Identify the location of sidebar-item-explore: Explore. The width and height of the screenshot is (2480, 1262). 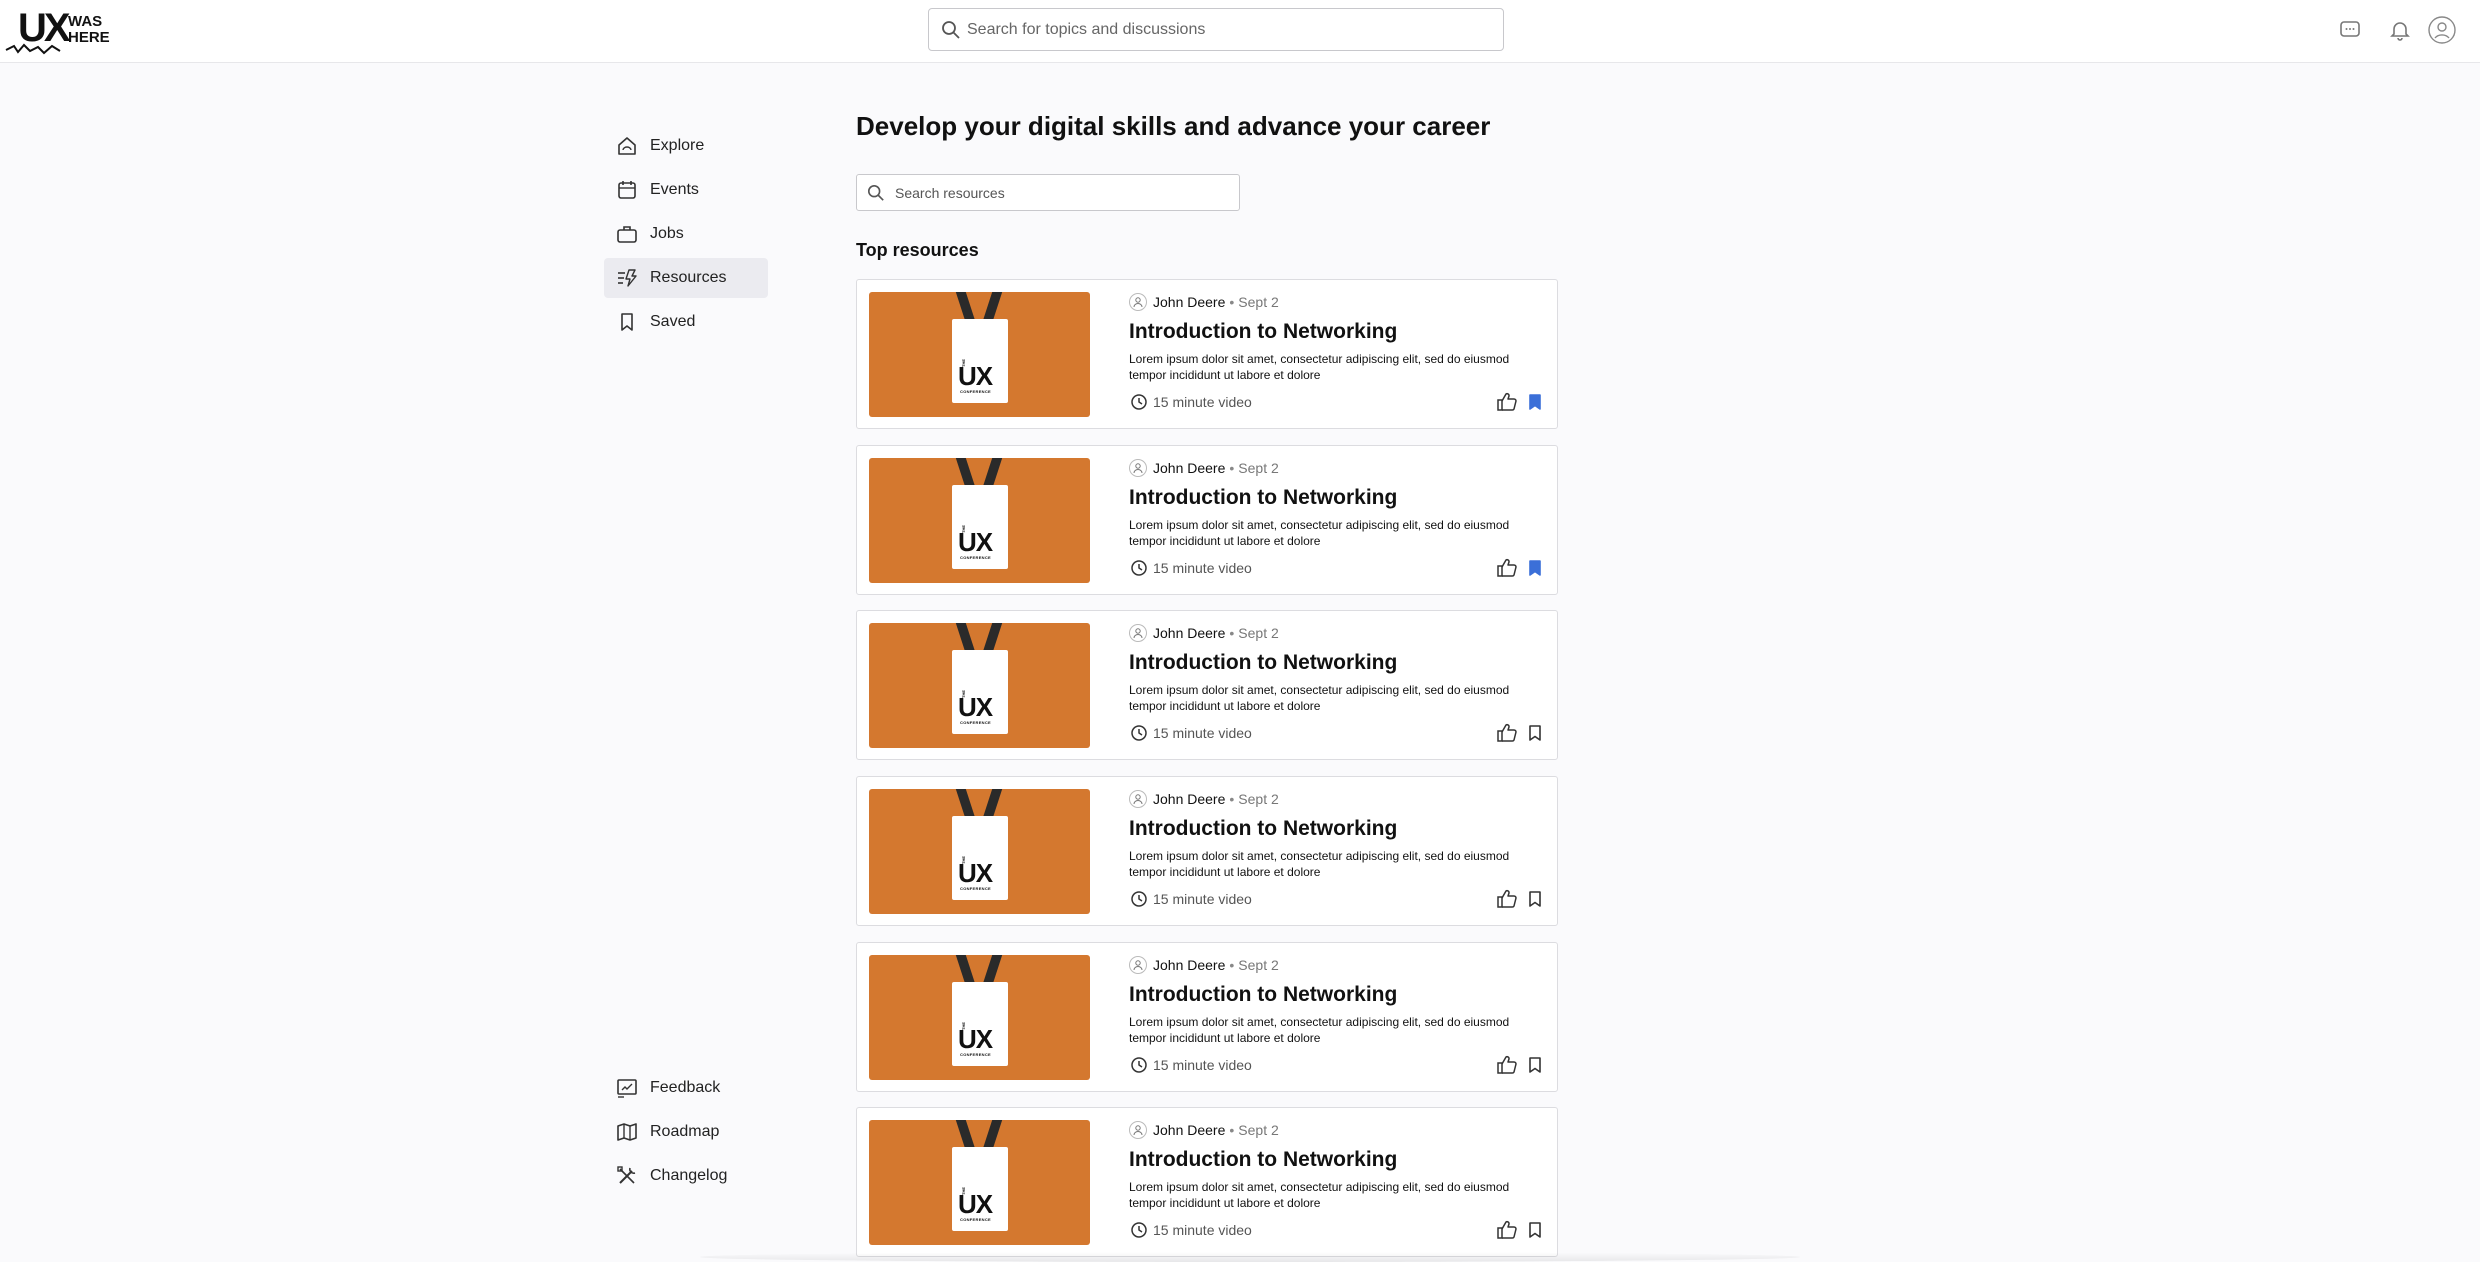
(686, 146).